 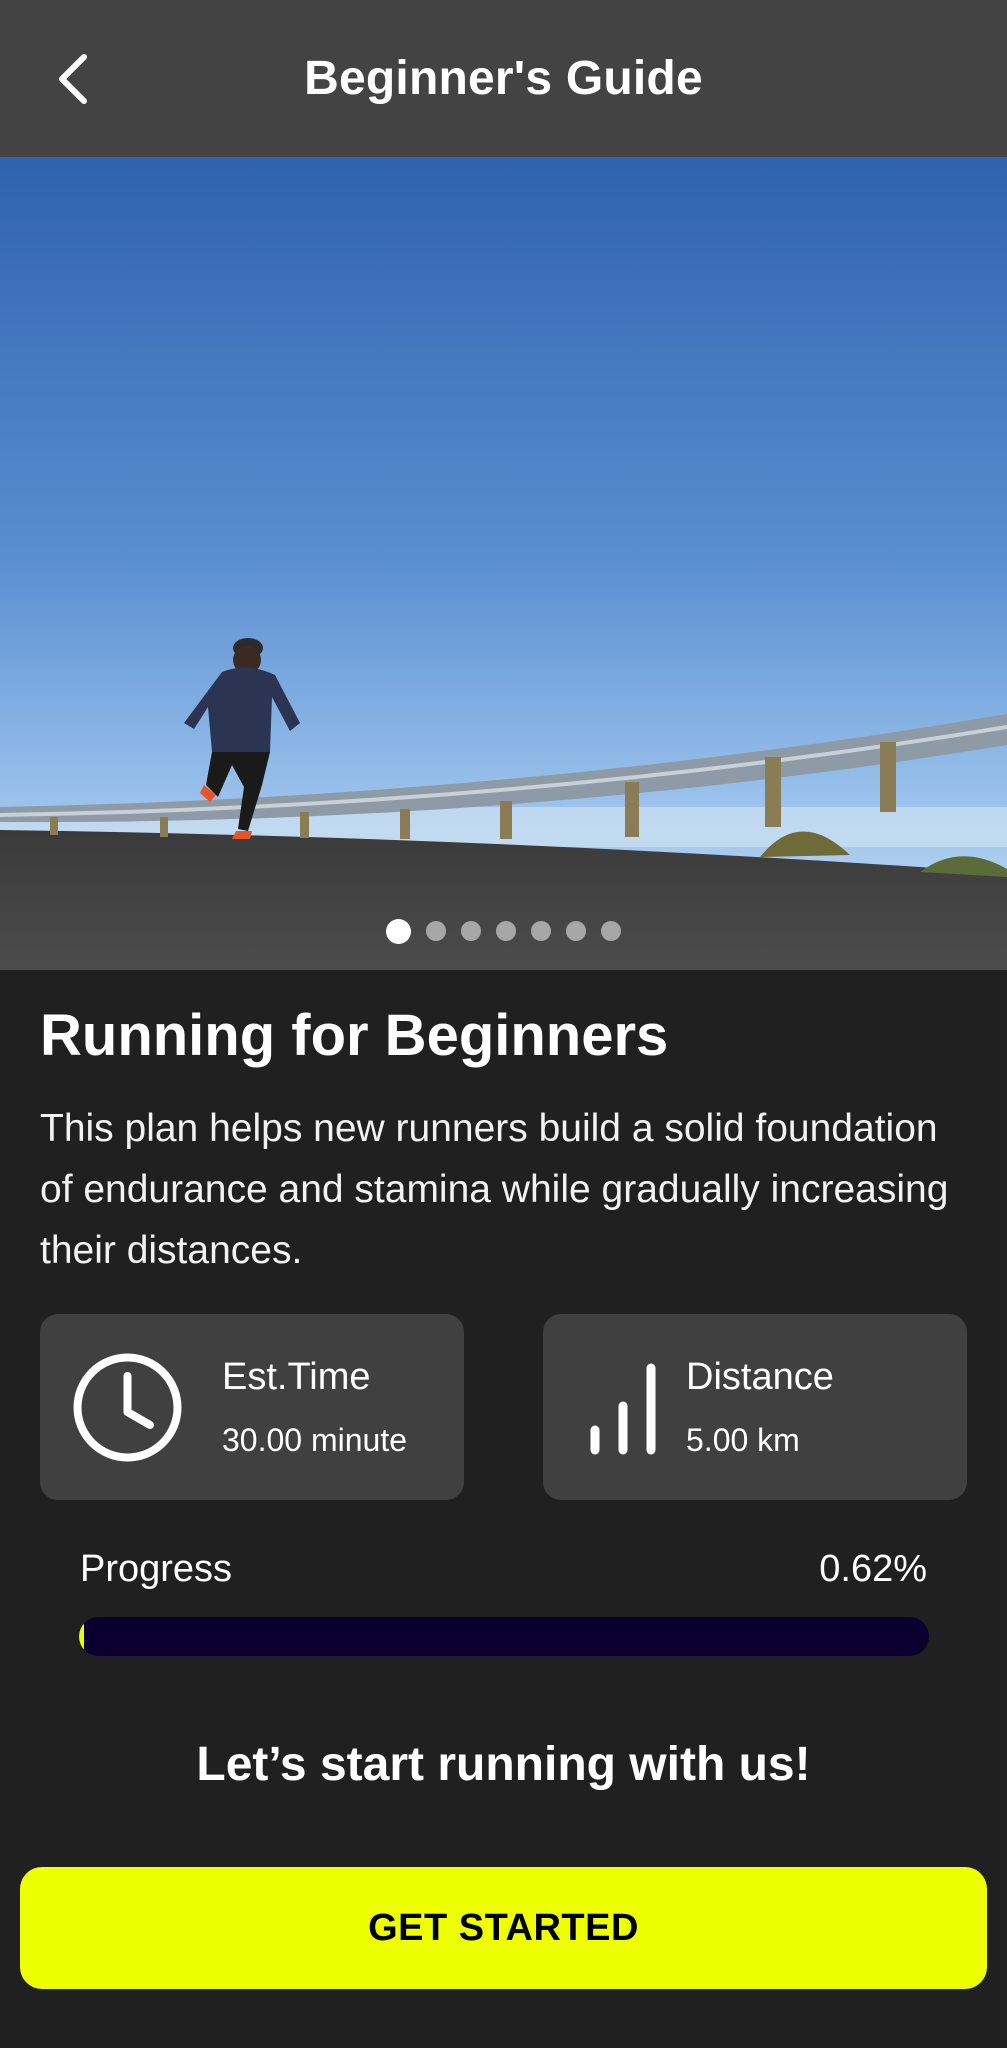 What do you see at coordinates (354, 1035) in the screenshot?
I see `plan-title: Running for Beginners` at bounding box center [354, 1035].